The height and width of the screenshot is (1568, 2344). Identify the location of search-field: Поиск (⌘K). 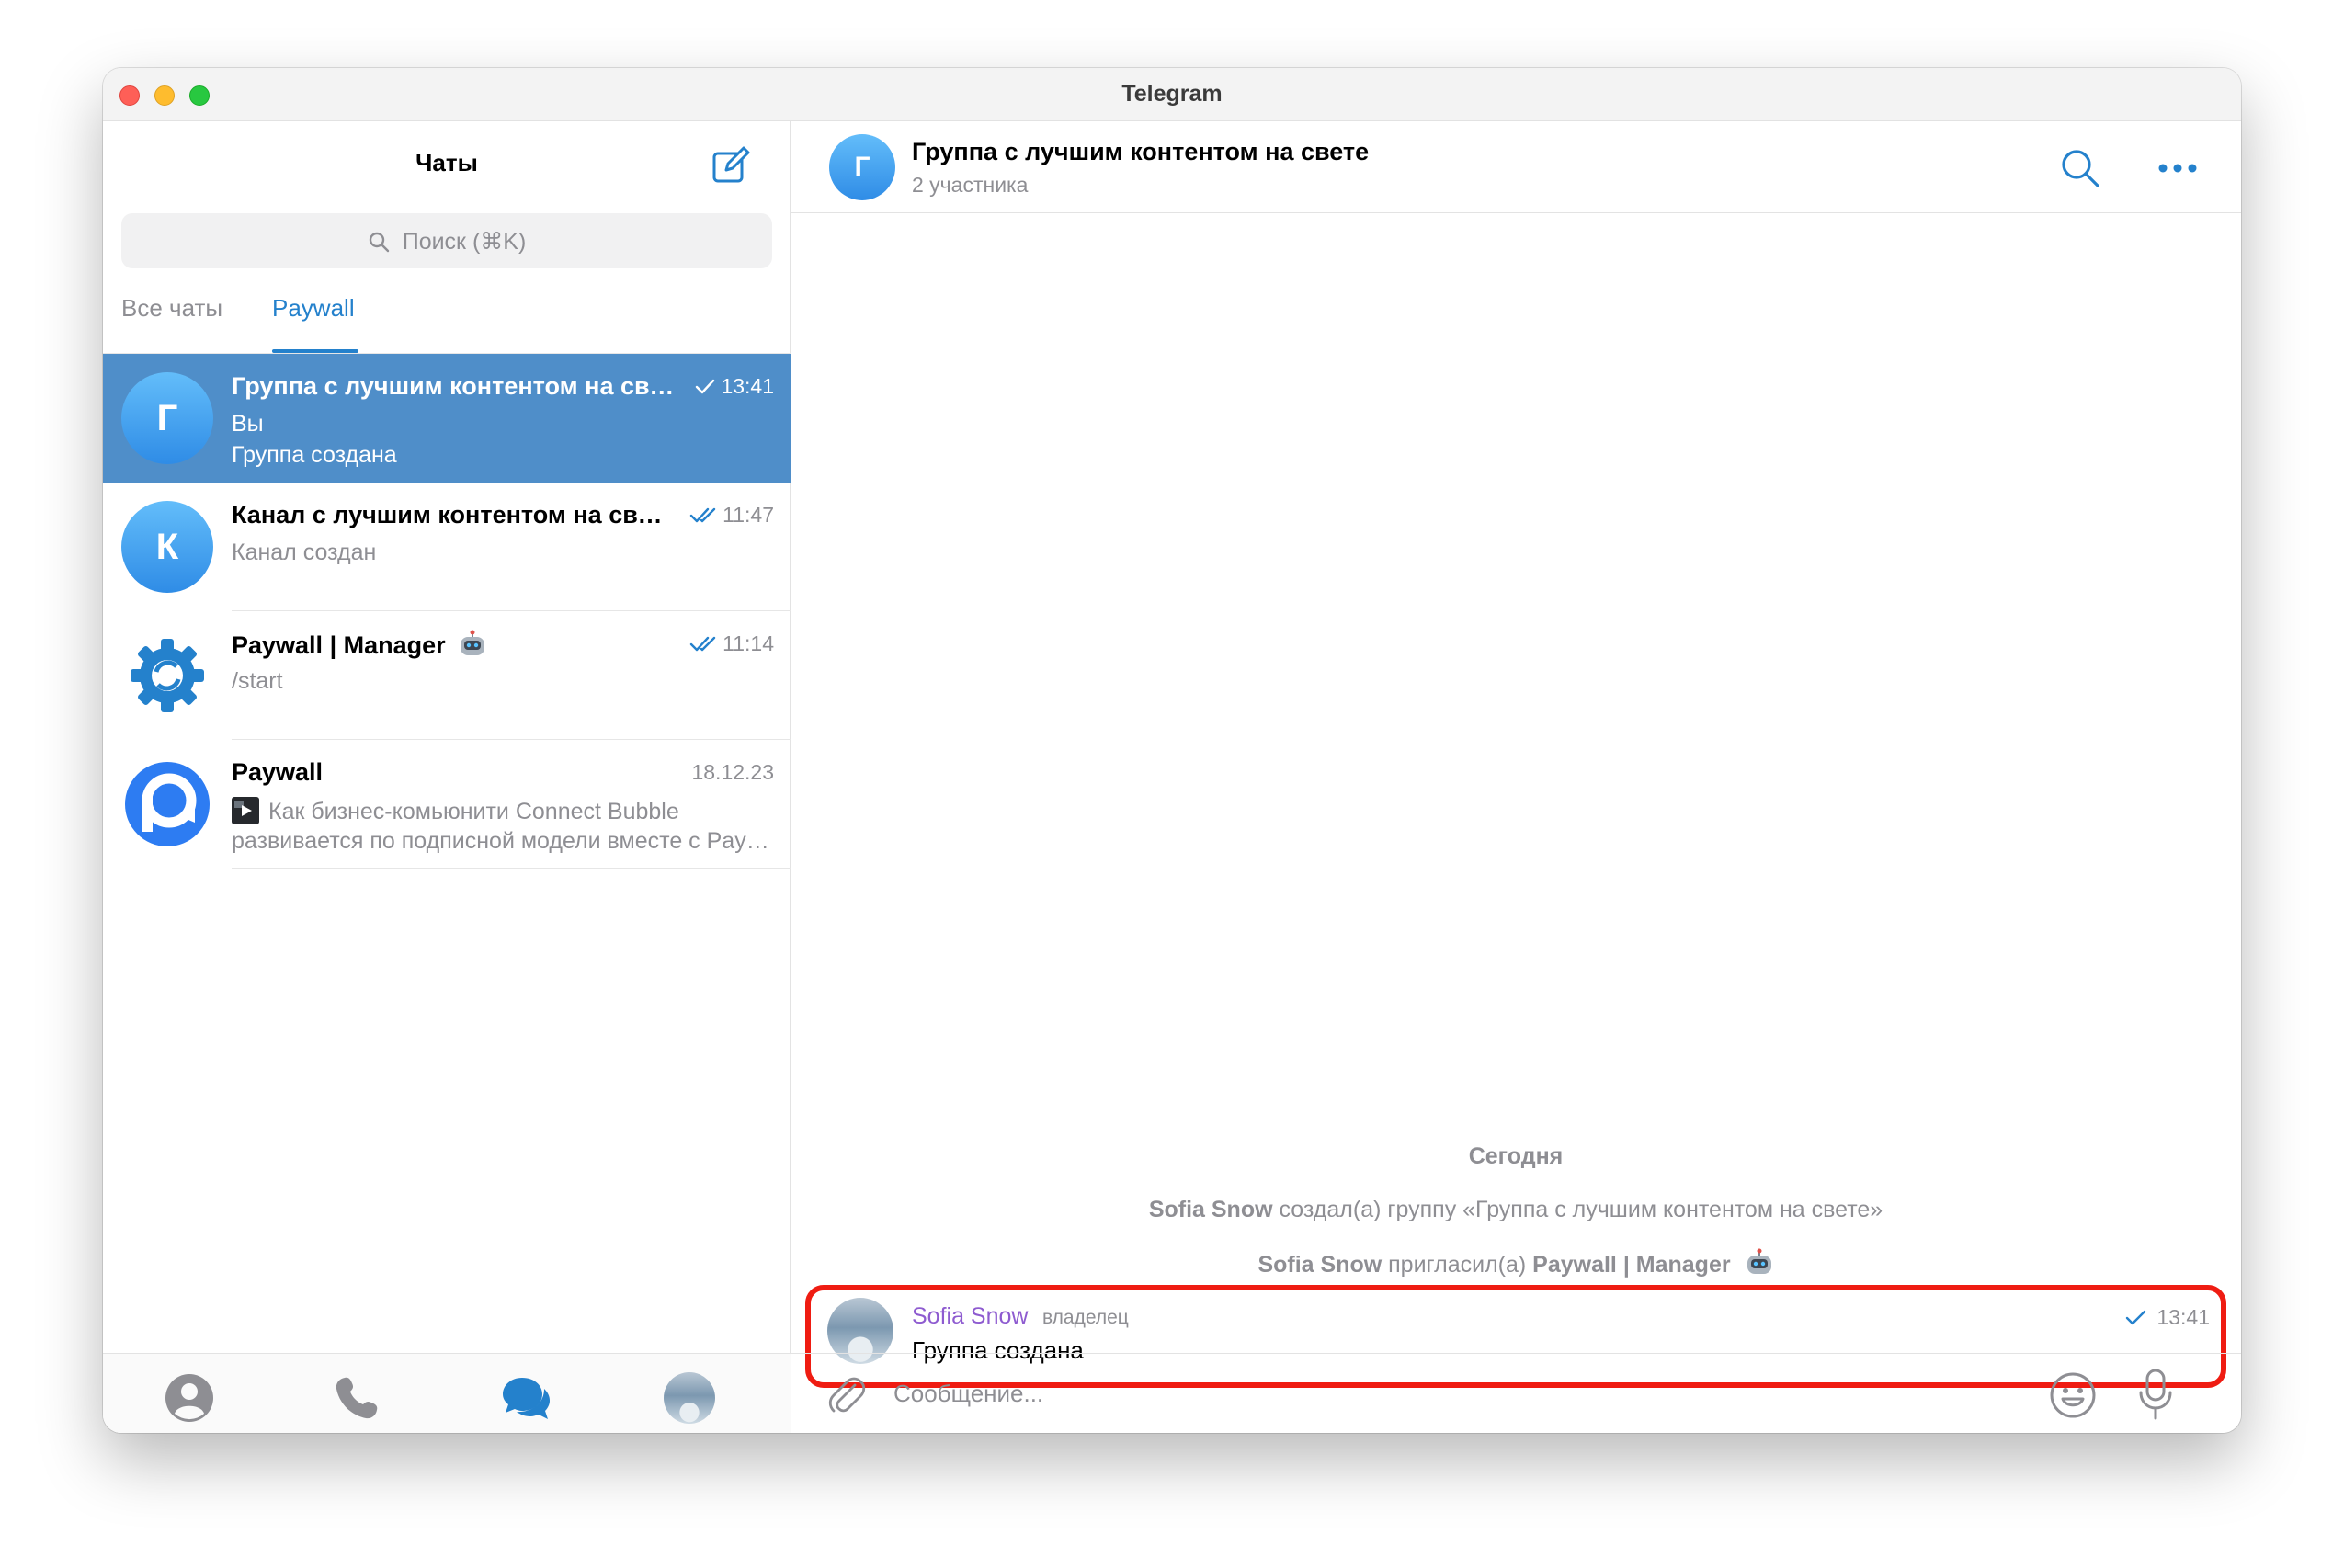
(446, 240).